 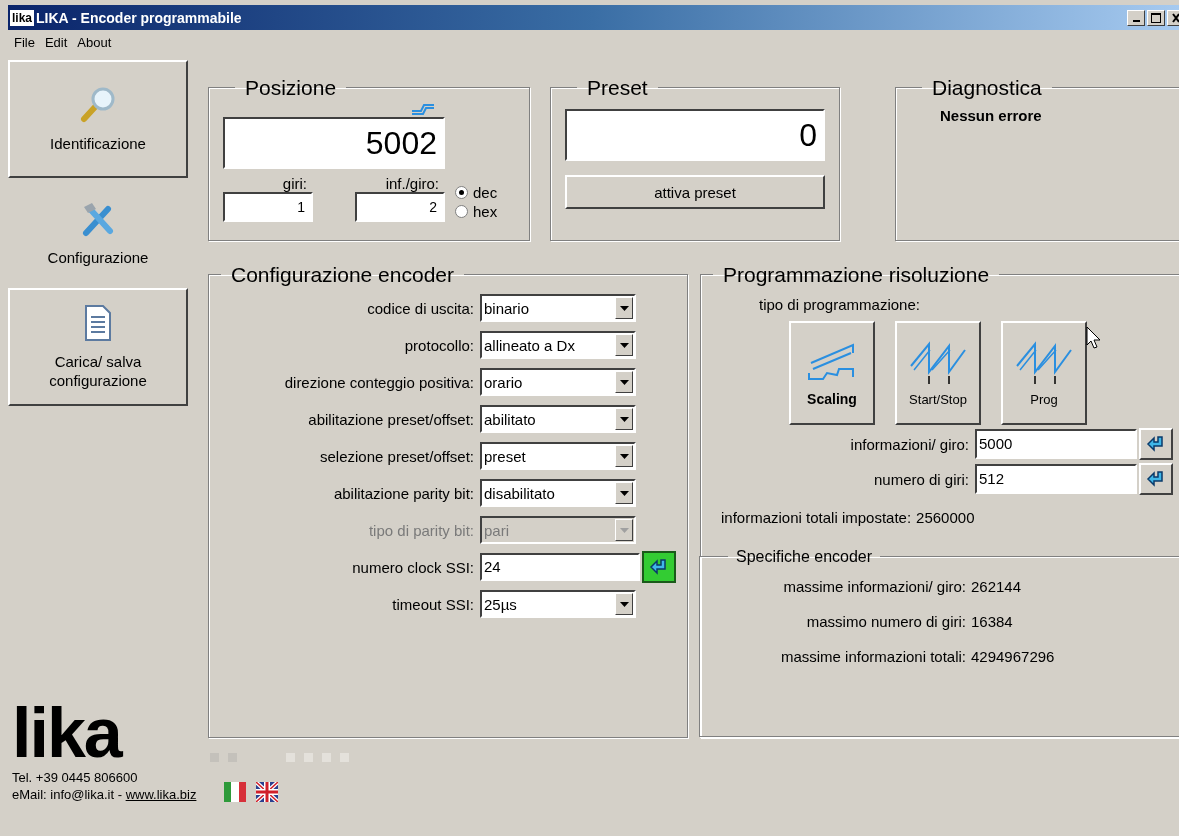 What do you see at coordinates (996, 586) in the screenshot?
I see `spec-value: 262144` at bounding box center [996, 586].